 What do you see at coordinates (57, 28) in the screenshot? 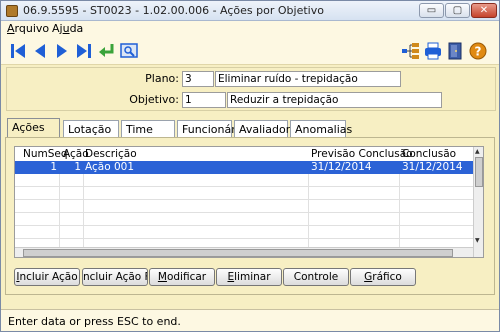
I see `menu-ajuda-label-start: Aj` at bounding box center [57, 28].